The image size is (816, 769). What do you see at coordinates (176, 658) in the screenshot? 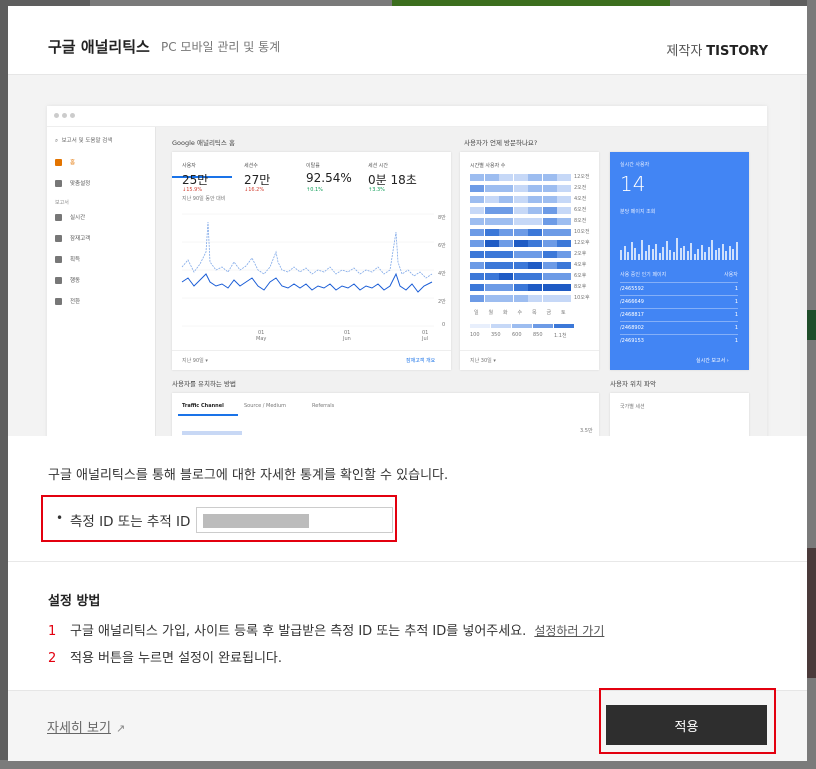
I see `step-text: 적용 버튼을 누르면 설정이 완료됩니다.` at bounding box center [176, 658].